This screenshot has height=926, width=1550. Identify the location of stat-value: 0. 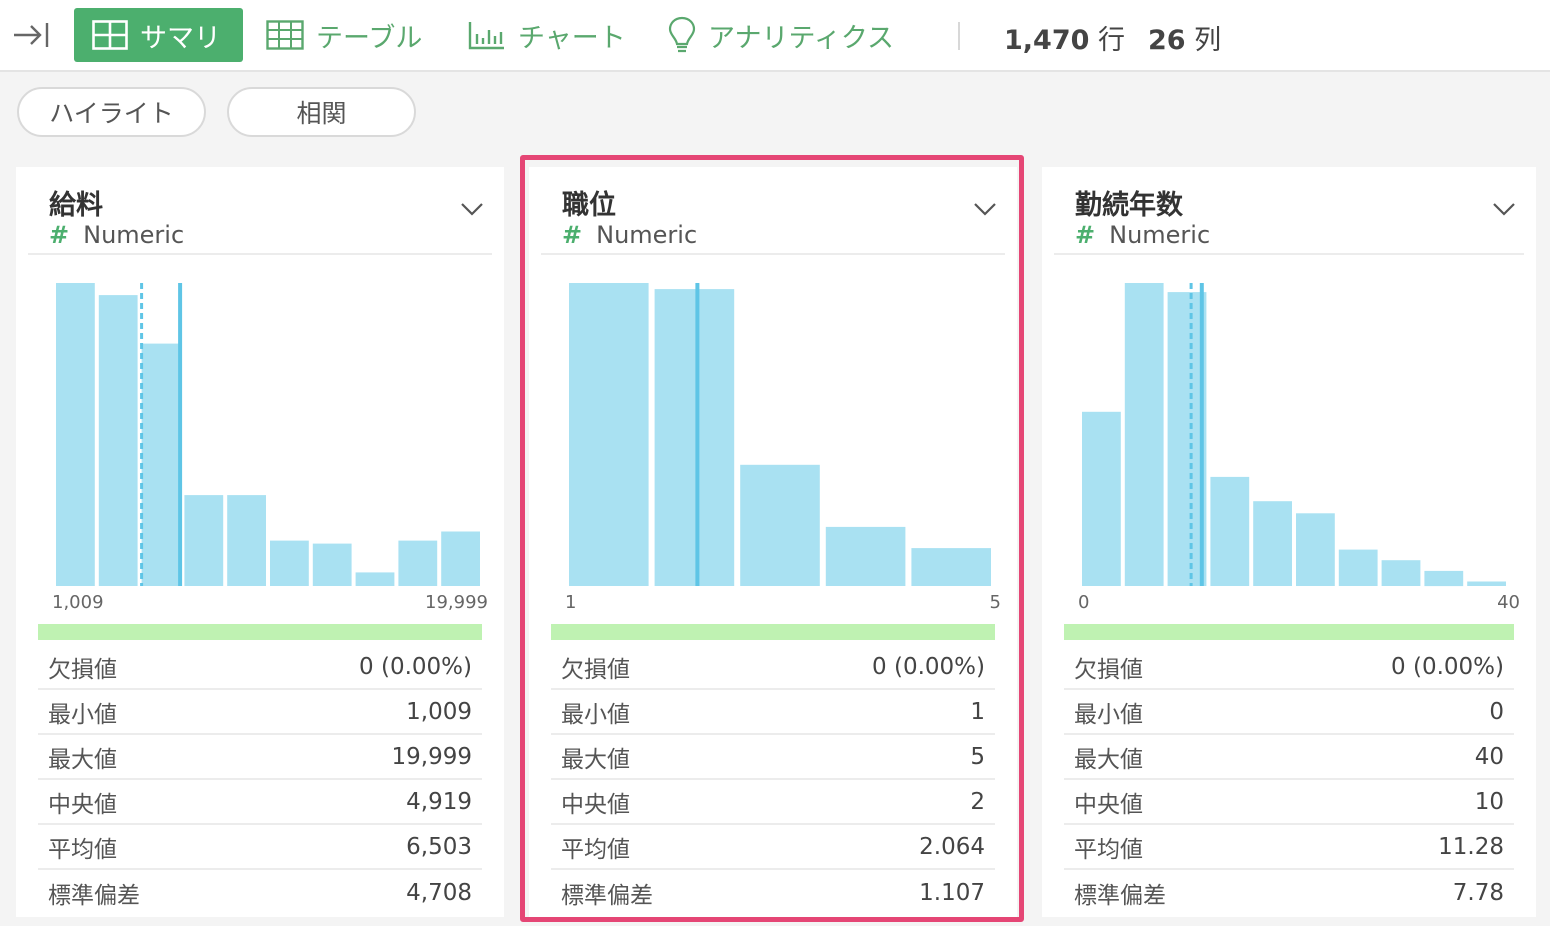
(1496, 711).